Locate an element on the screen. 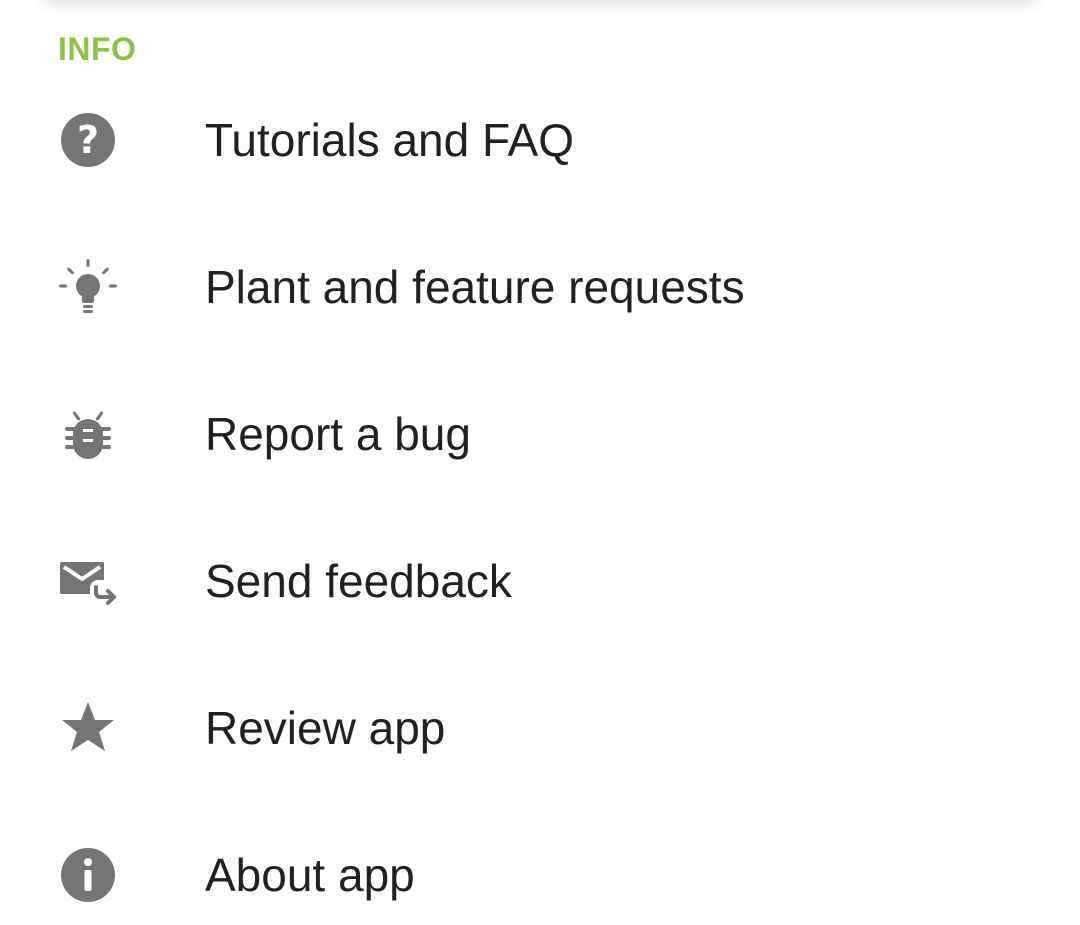 The width and height of the screenshot is (1080, 925). info-icon is located at coordinates (88, 875).